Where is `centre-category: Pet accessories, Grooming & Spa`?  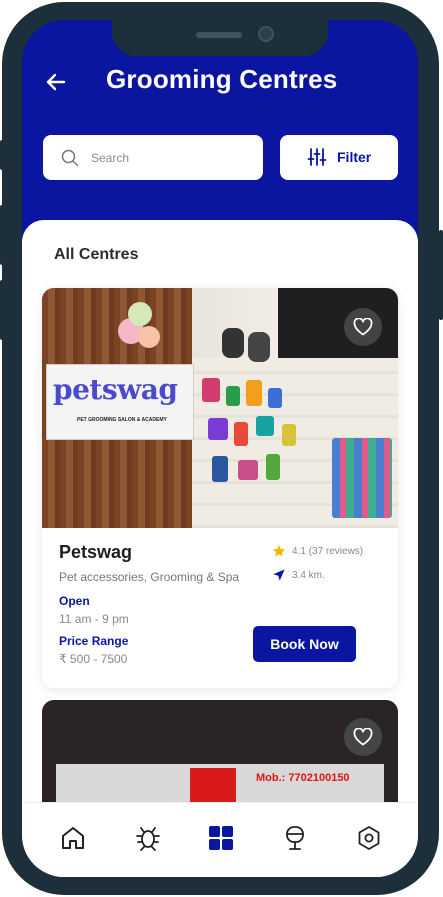
centre-category: Pet accessories, Grooming & Spa is located at coordinates (149, 577).